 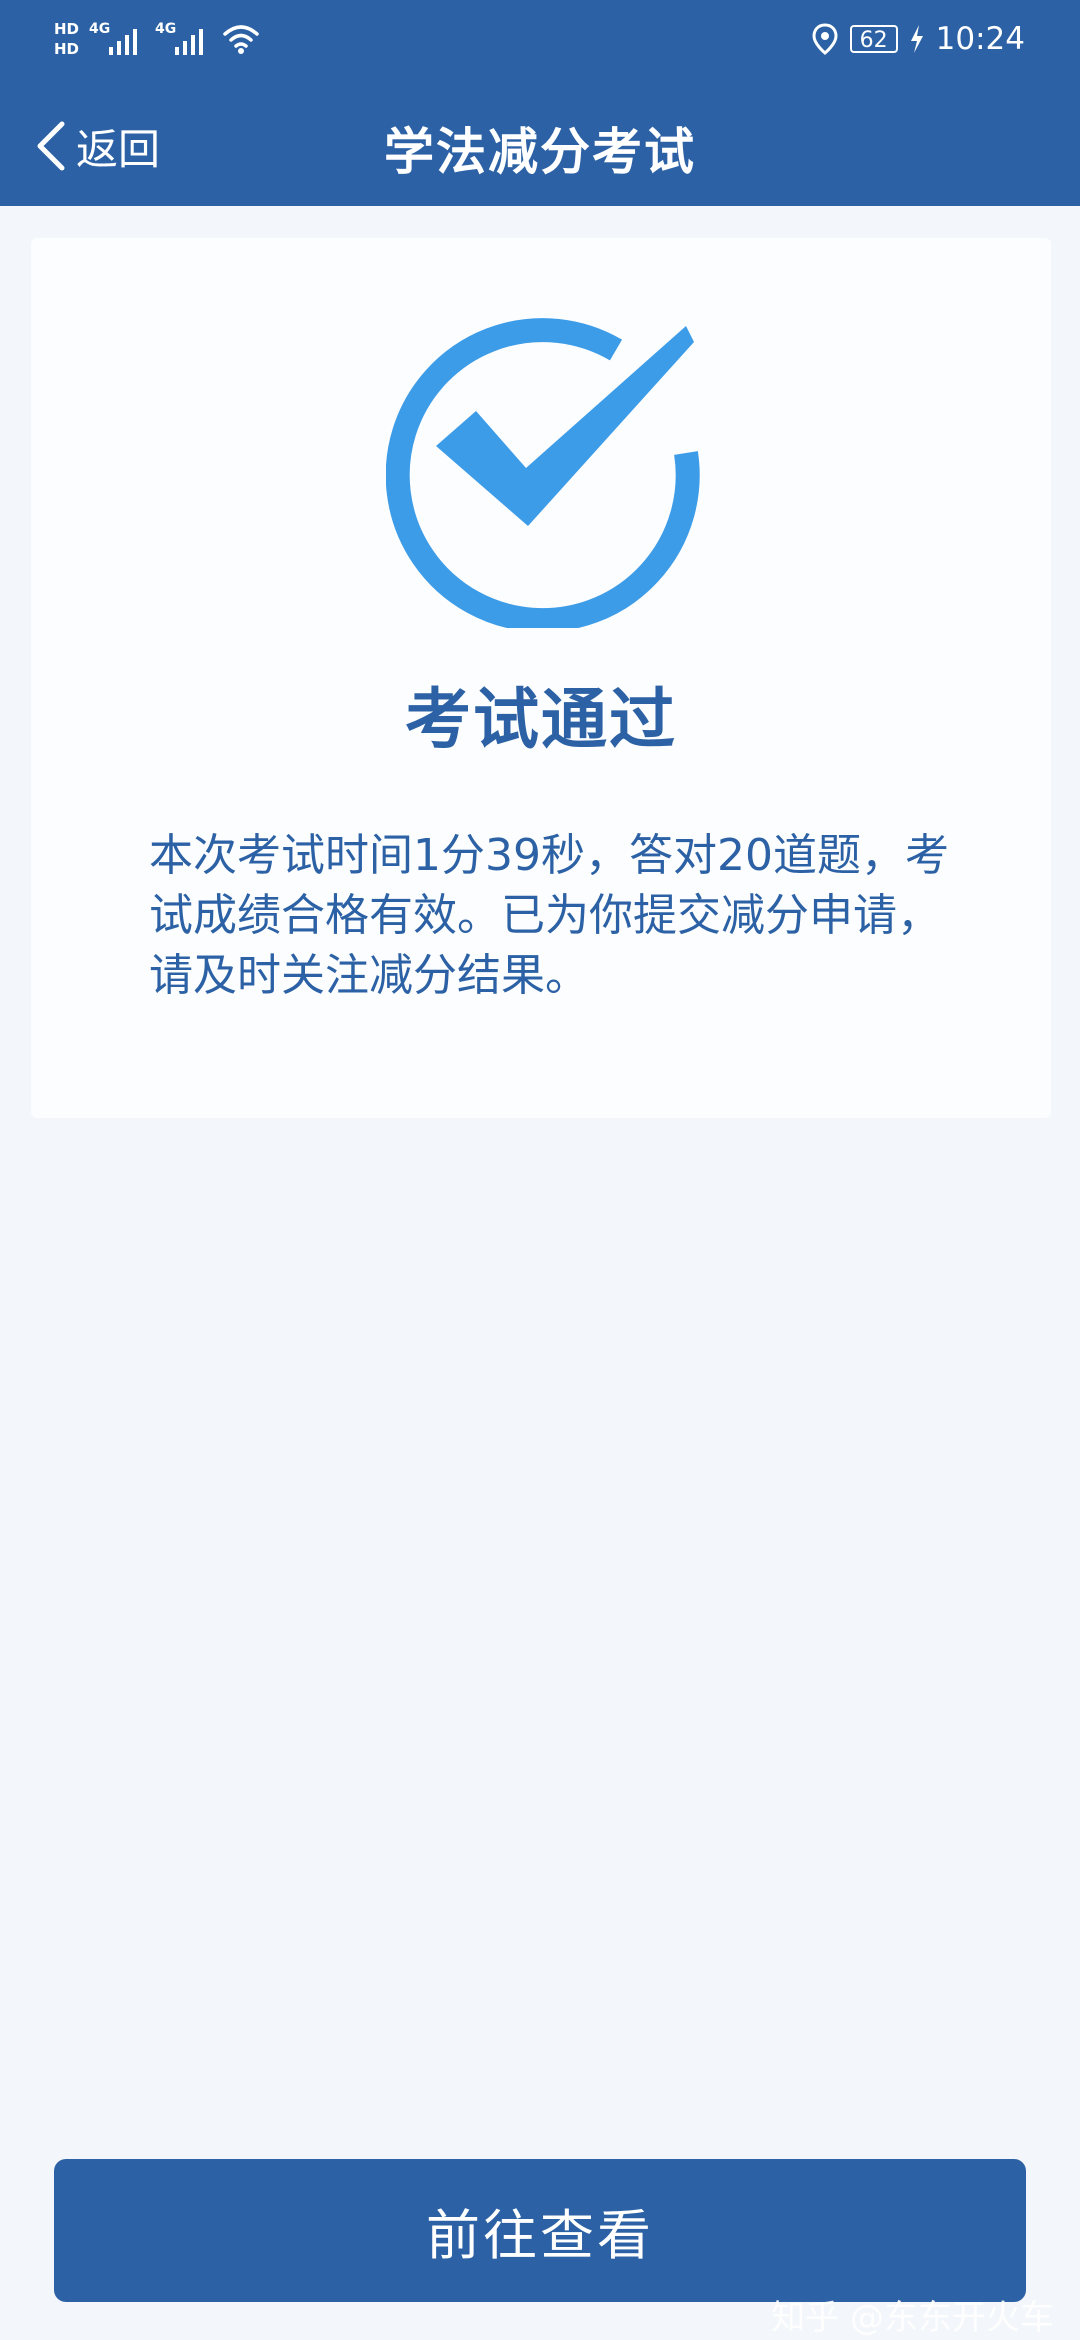 What do you see at coordinates (540, 152) in the screenshot?
I see `page-title: 学法减分考试` at bounding box center [540, 152].